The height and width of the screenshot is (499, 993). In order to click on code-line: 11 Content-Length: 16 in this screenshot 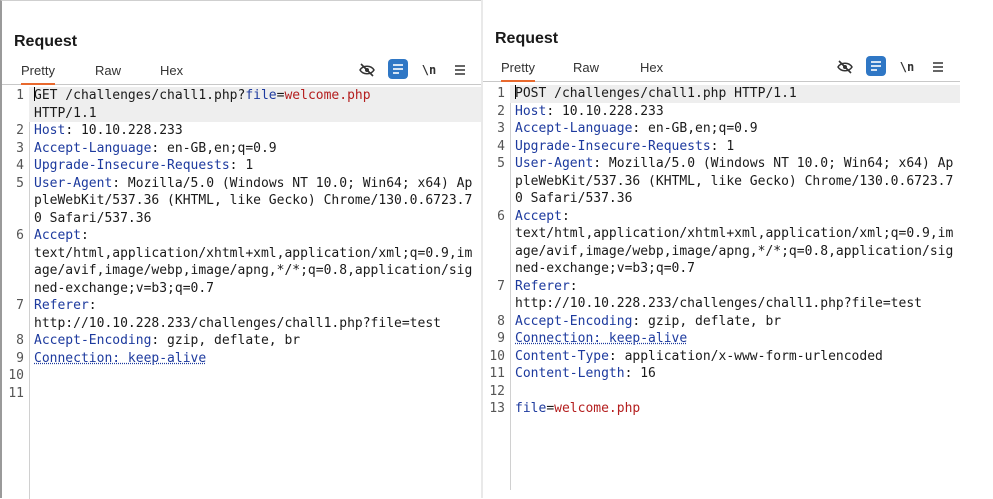, I will do `click(721, 374)`.